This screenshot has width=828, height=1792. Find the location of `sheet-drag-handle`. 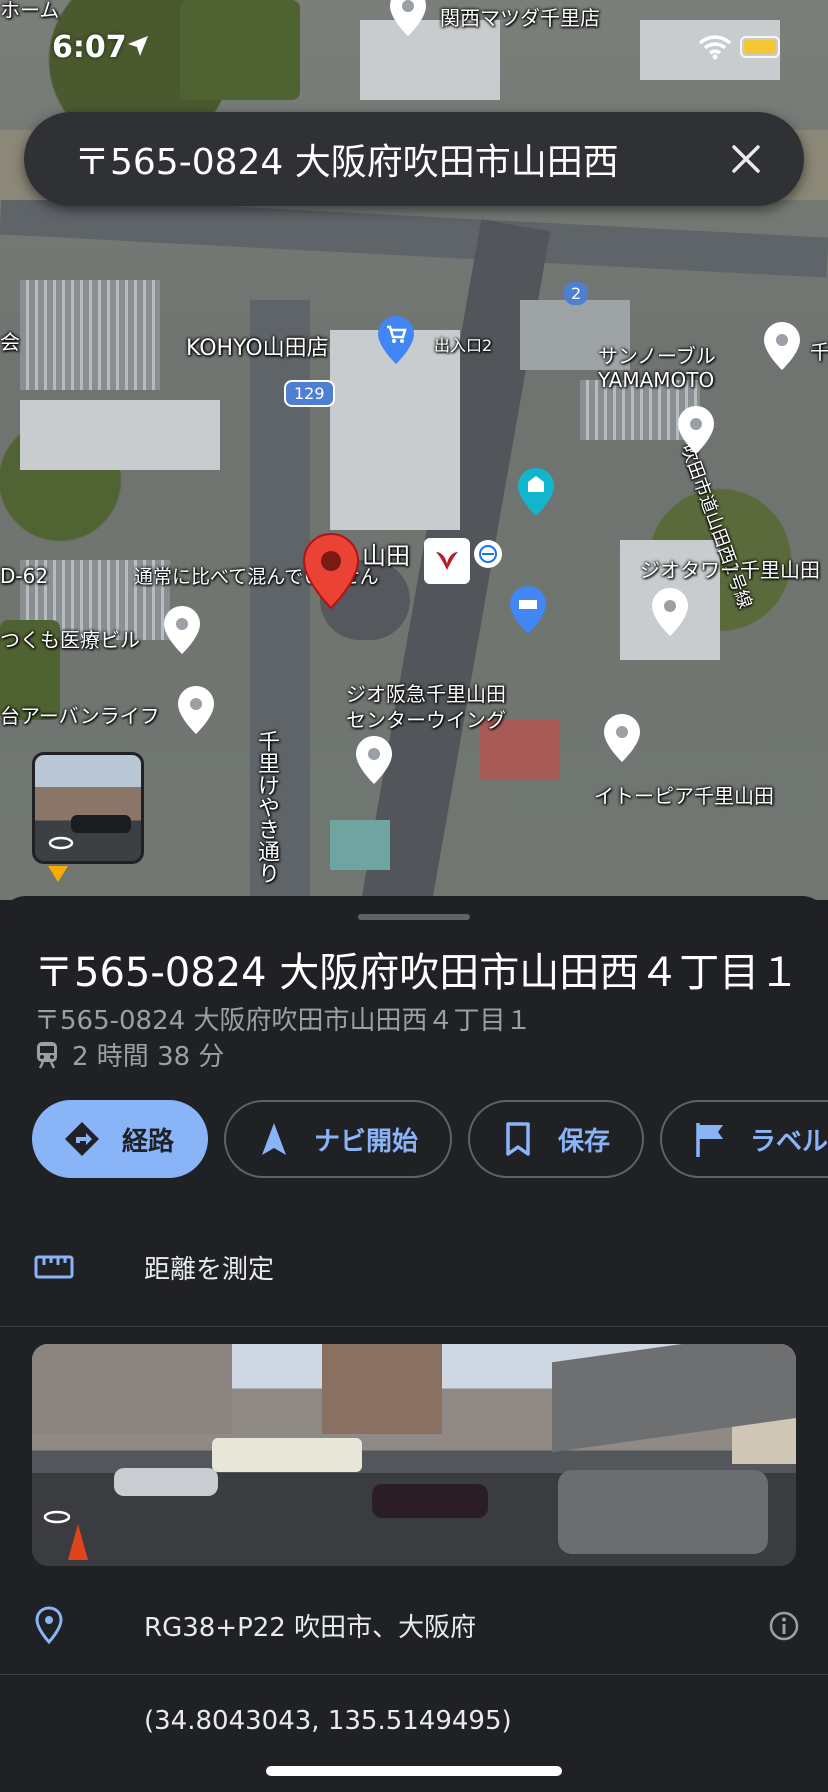

sheet-drag-handle is located at coordinates (414, 917).